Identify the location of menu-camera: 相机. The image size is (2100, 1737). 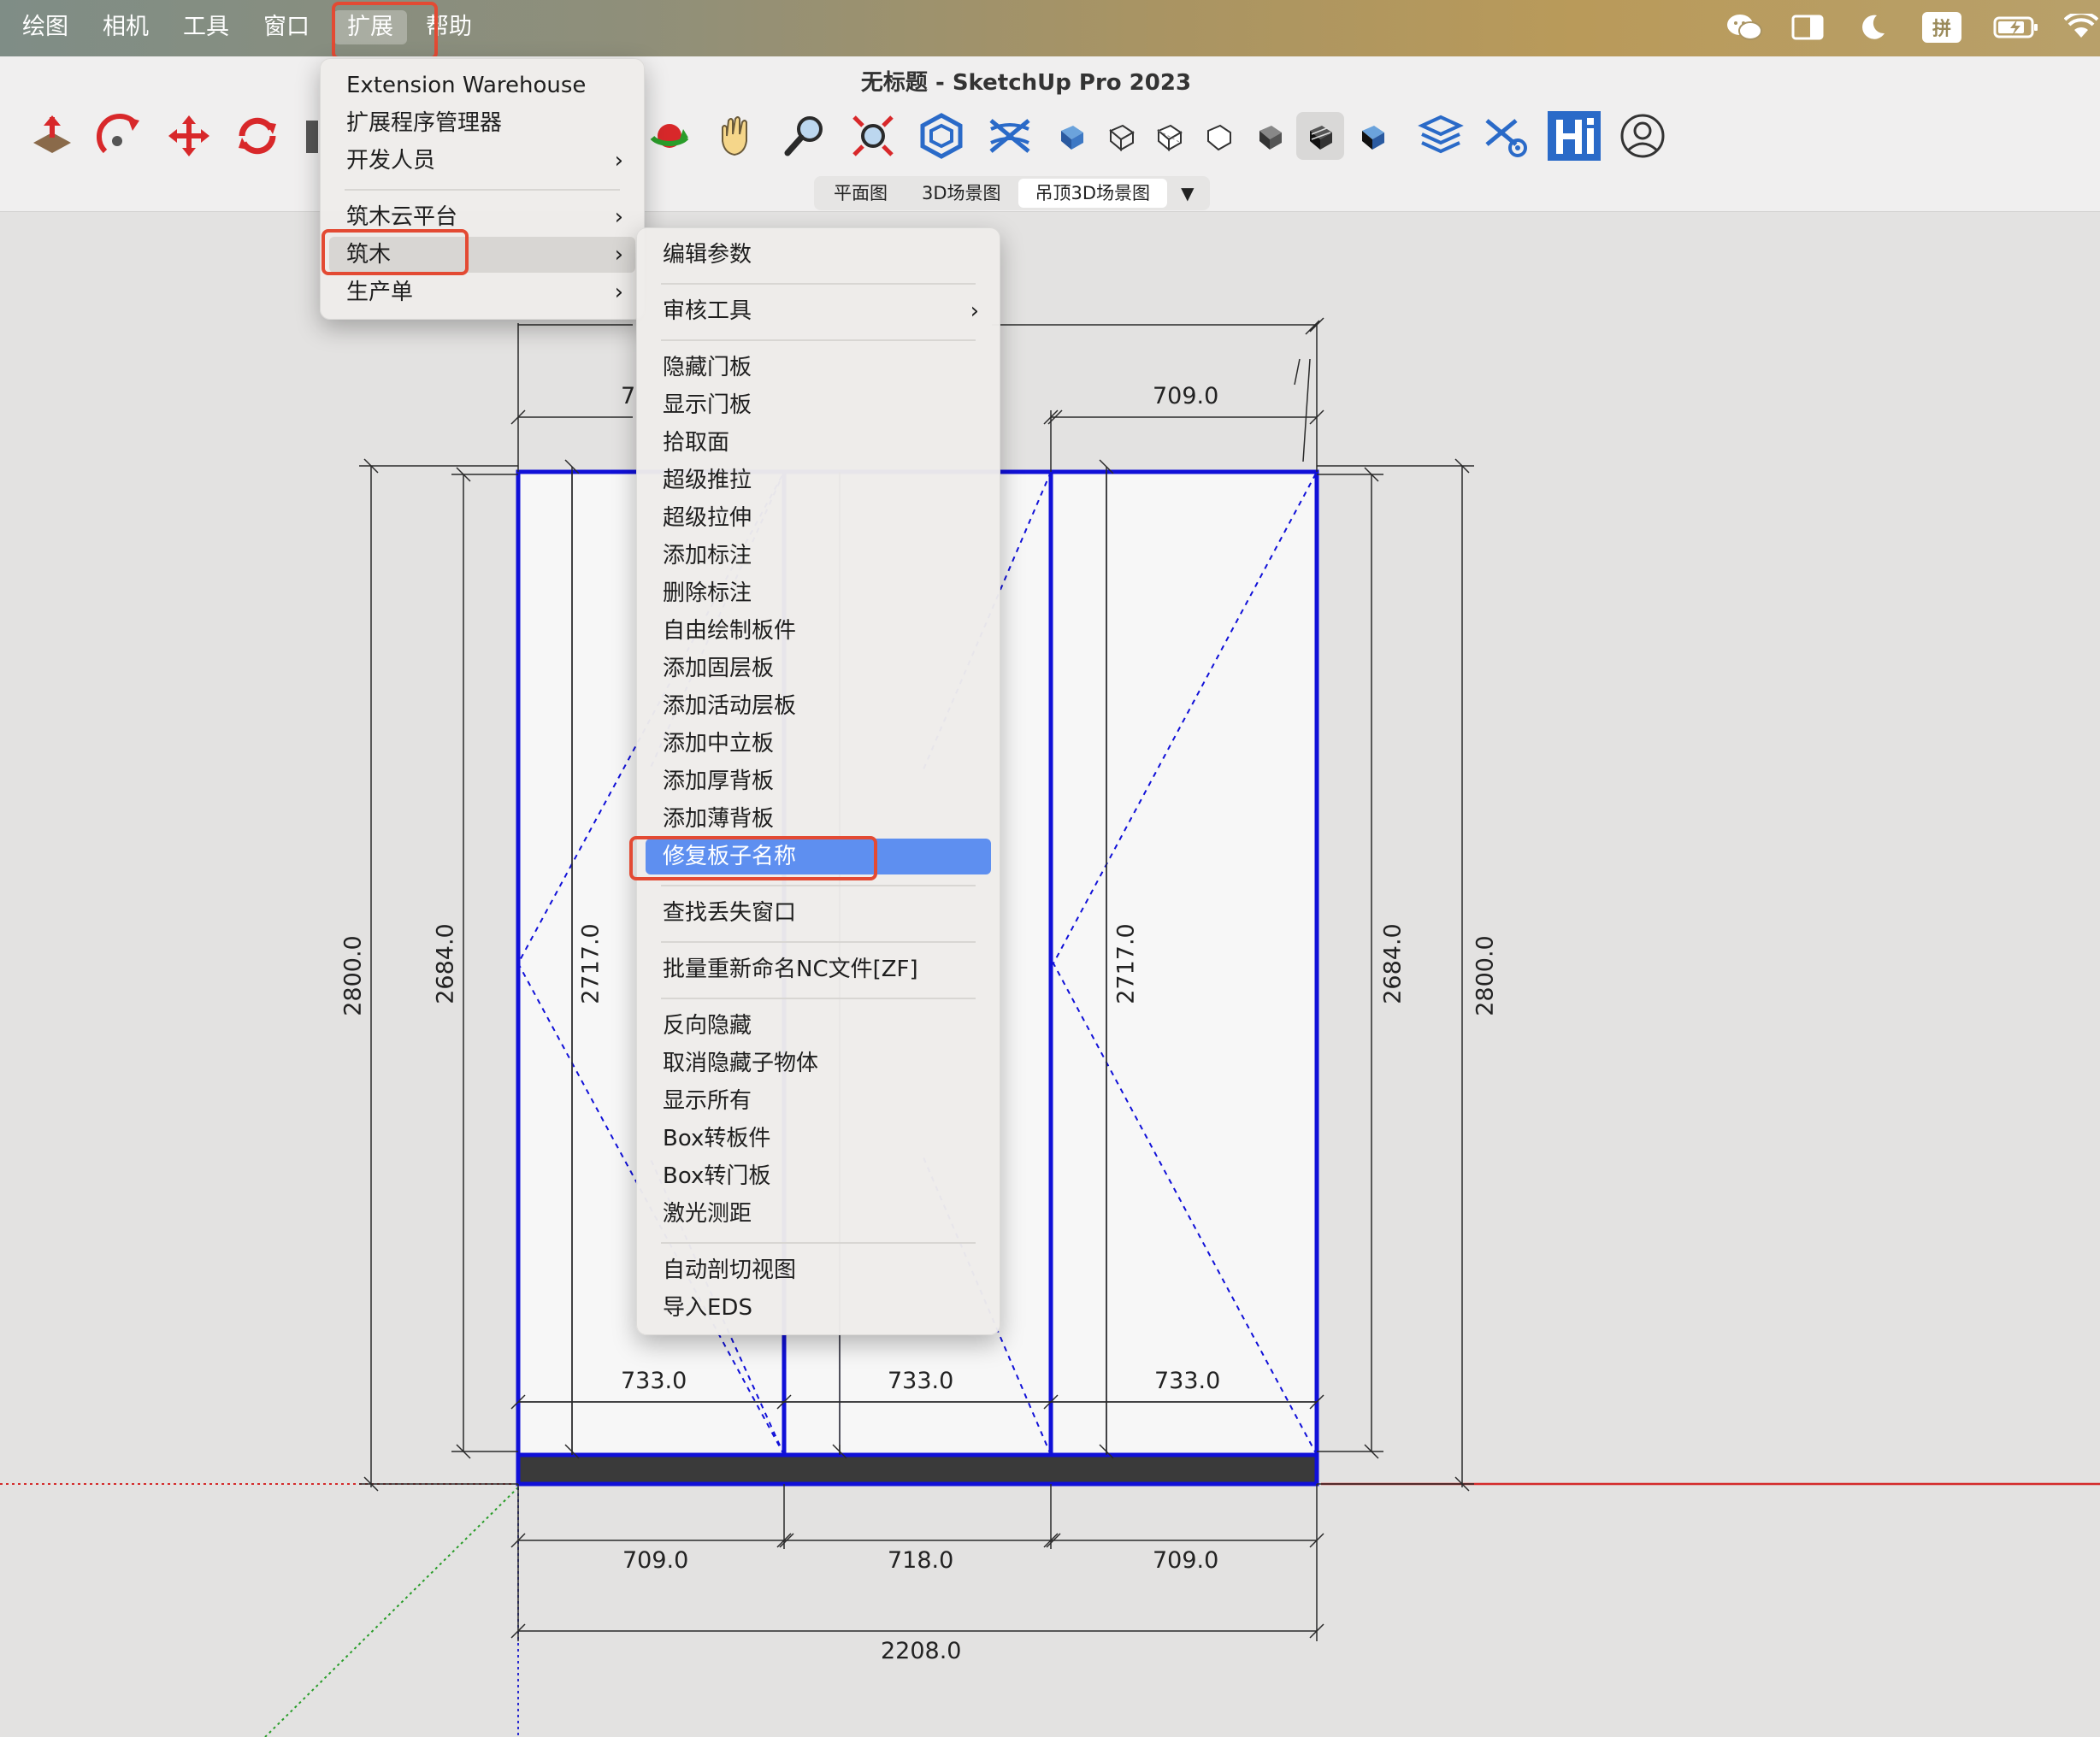
(126, 27).